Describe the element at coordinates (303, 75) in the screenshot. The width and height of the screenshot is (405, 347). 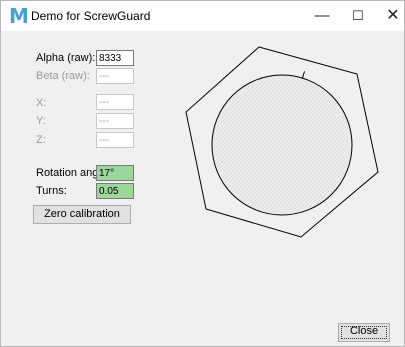
I see `rotation-marker` at that location.